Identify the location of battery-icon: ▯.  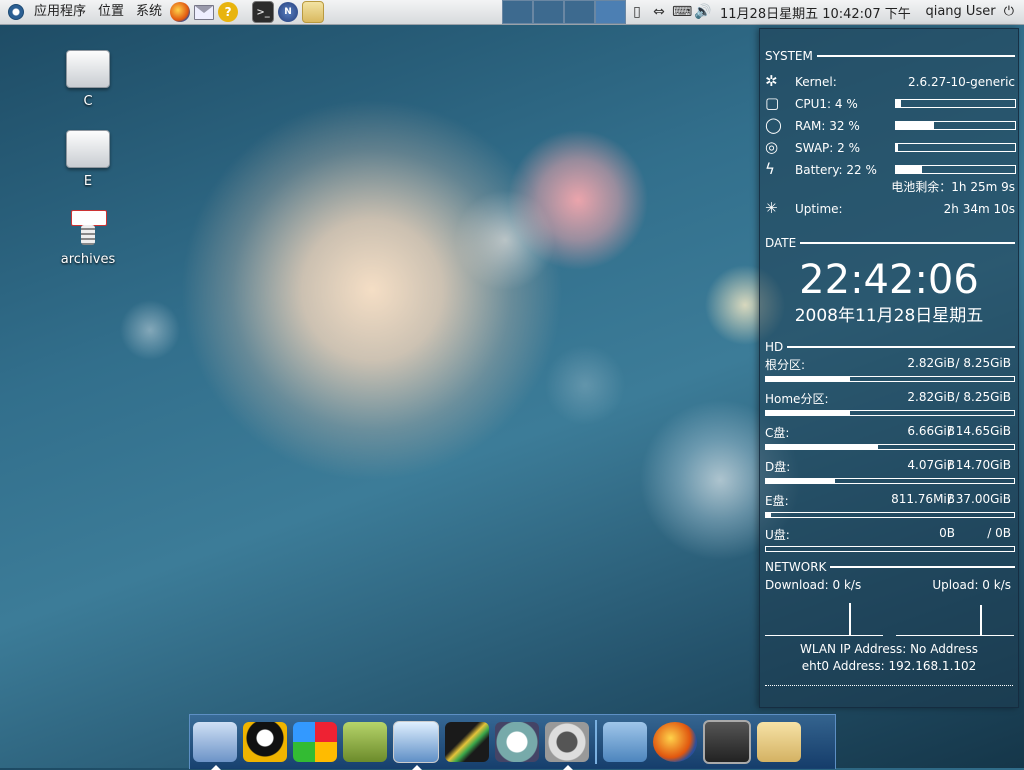
(637, 12).